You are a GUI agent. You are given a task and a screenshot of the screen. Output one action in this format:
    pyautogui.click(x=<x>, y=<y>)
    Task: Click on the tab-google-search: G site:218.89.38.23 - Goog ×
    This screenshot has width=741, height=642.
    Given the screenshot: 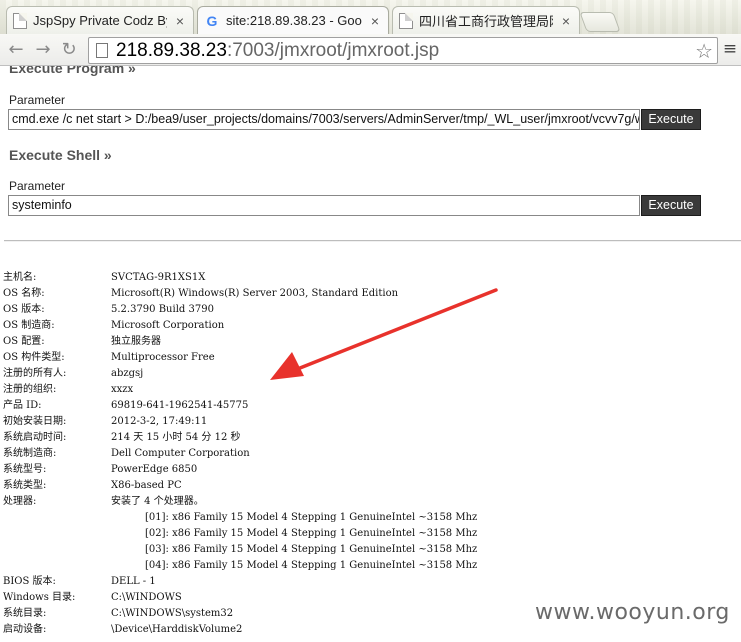 What is the action you would take?
    pyautogui.click(x=293, y=20)
    